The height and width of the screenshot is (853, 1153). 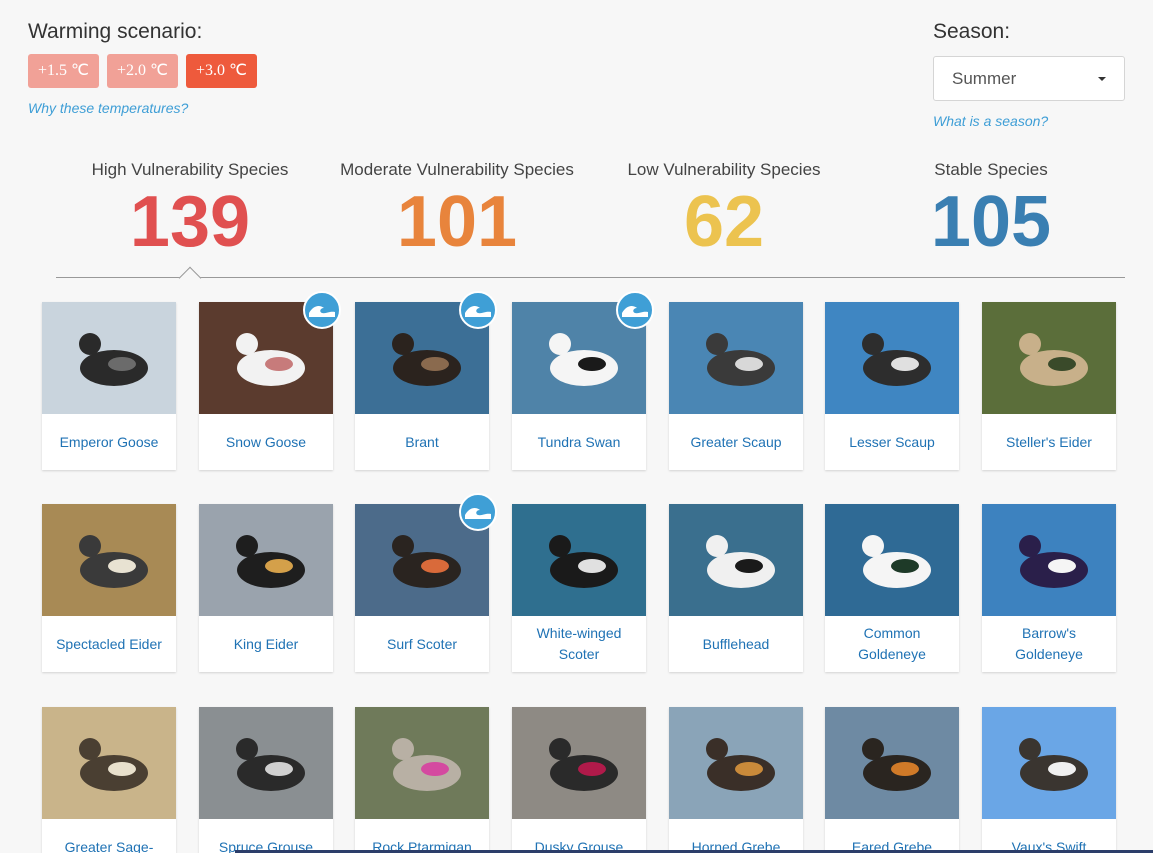 I want to click on stat-moderate-vulnerability: Moderate Vulnerability Species 101, so click(x=457, y=211).